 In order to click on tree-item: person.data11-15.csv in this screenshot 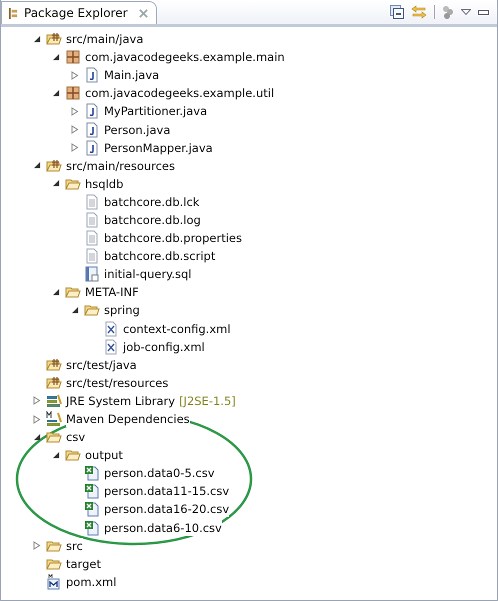, I will do `click(167, 491)`.